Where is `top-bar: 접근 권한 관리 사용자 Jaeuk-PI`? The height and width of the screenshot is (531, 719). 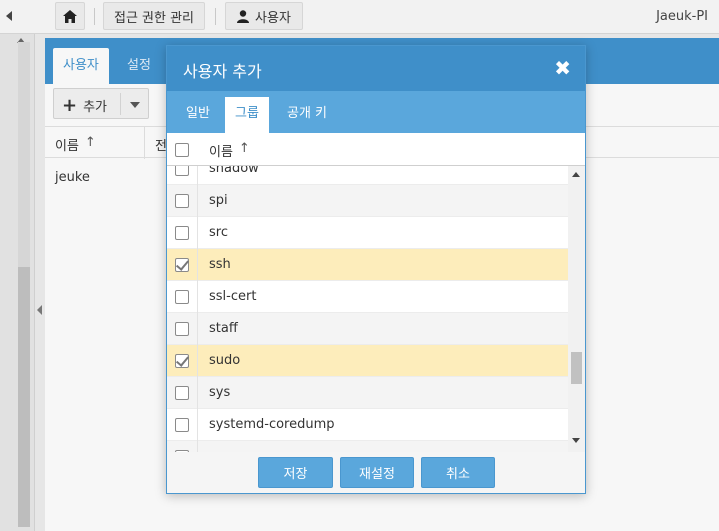 top-bar: 접근 권한 관리 사용자 Jaeuk-PI is located at coordinates (359, 17).